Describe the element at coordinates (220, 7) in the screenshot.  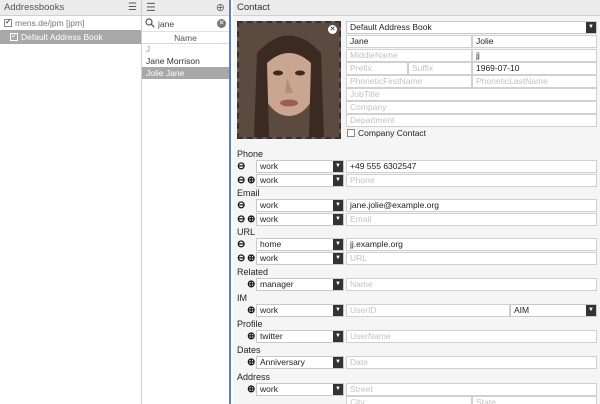
I see `add-contact-icon: ⊕` at that location.